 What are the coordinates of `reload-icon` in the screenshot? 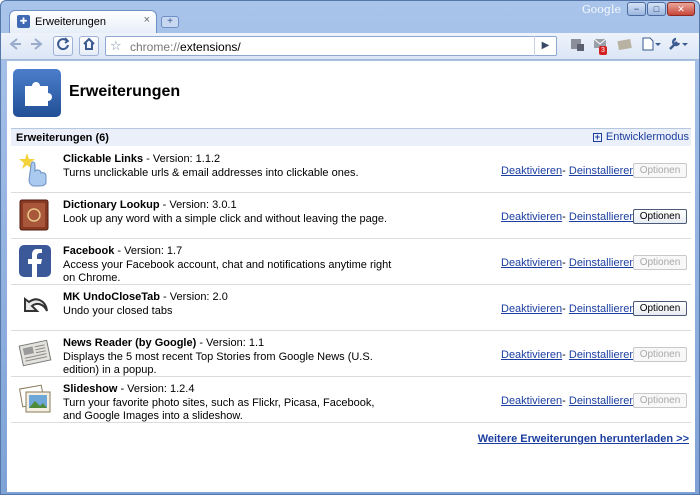 It's located at (63, 46).